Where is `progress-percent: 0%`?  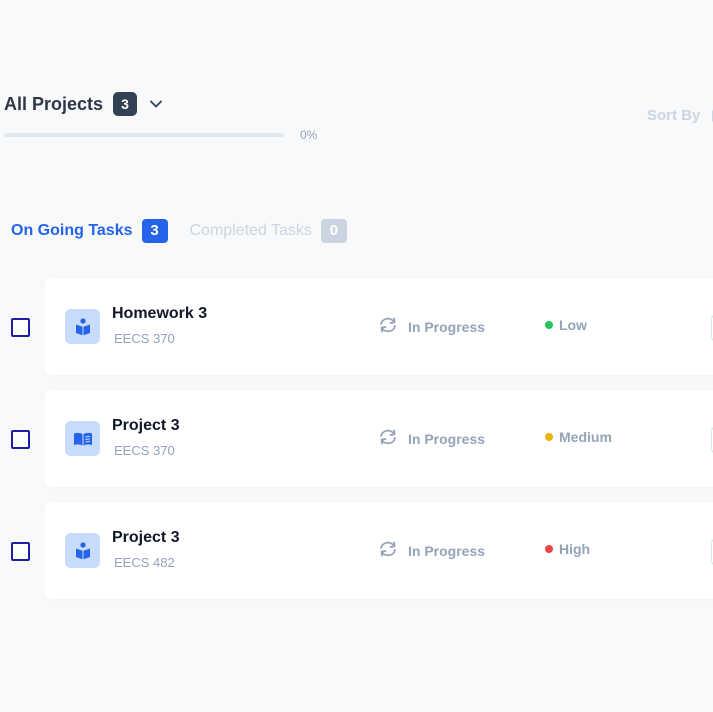 progress-percent: 0% is located at coordinates (309, 135).